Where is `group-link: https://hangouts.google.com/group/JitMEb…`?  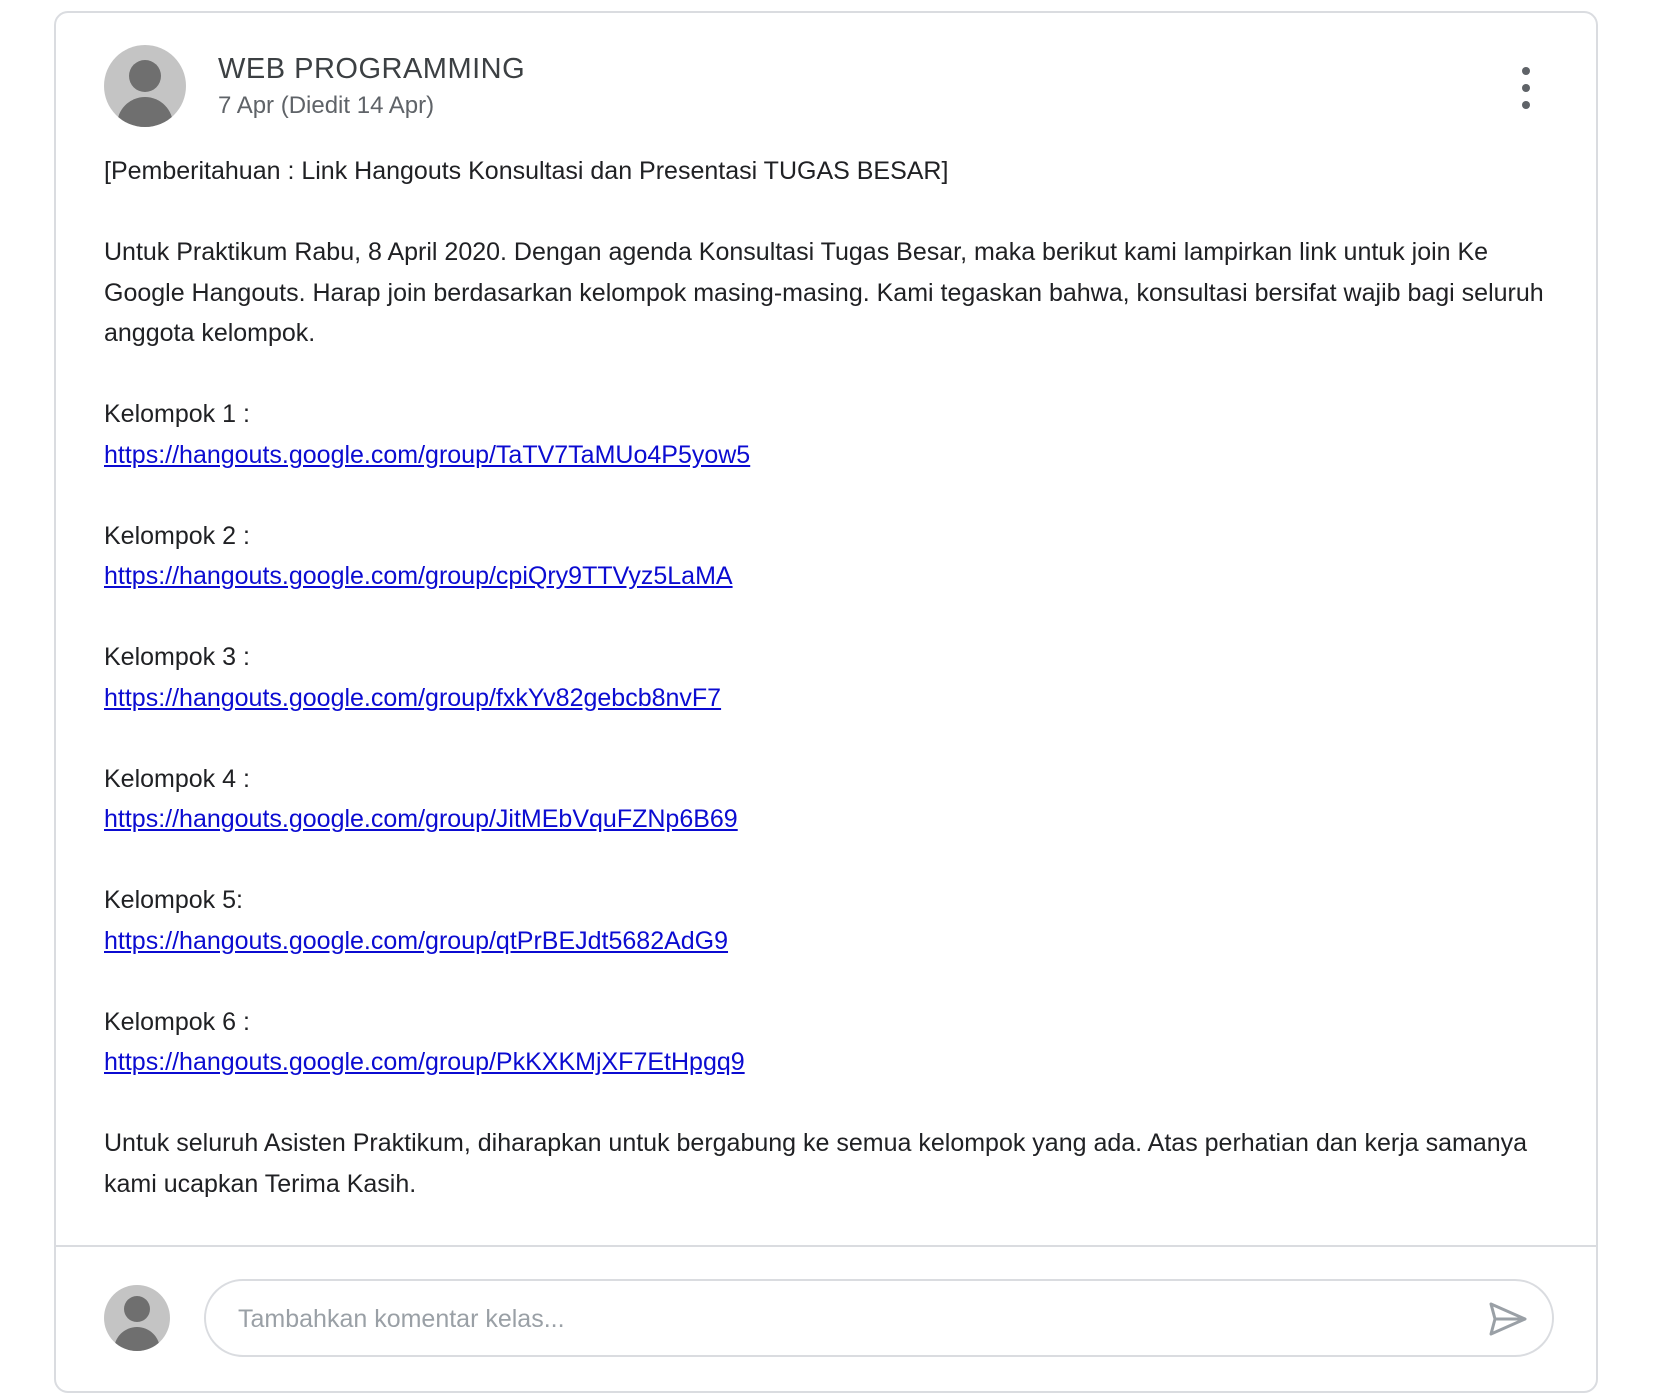 group-link: https://hangouts.google.com/group/JitMEb… is located at coordinates (421, 819).